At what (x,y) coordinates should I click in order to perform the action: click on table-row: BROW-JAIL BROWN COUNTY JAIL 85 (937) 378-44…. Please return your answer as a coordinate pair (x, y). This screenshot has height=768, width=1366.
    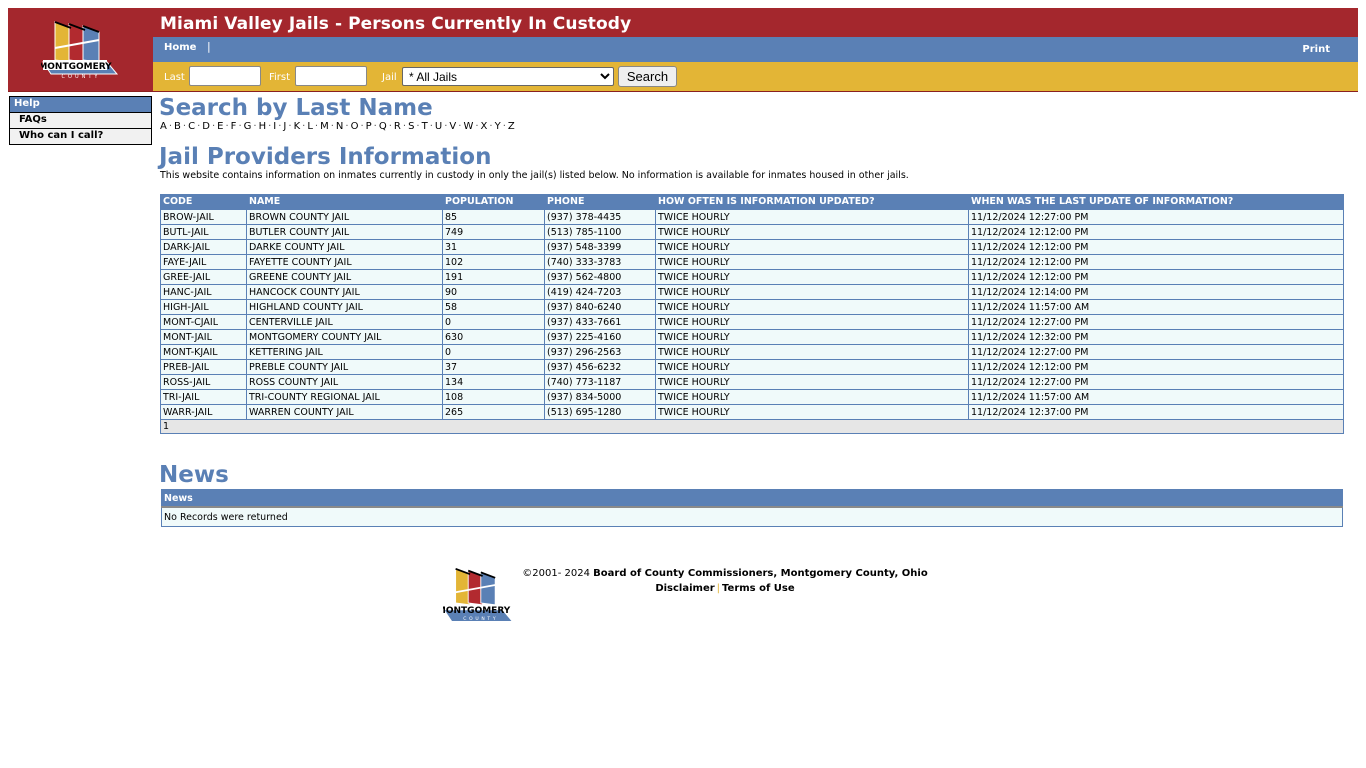
    Looking at the image, I should click on (752, 217).